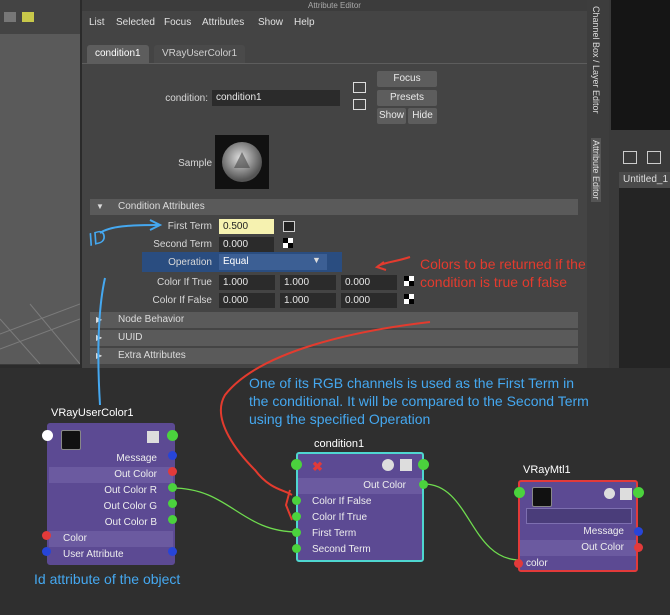 This screenshot has height=615, width=670. Describe the element at coordinates (107, 579) in the screenshot. I see `id-attribute-annotation: Id attribute of the object` at that location.